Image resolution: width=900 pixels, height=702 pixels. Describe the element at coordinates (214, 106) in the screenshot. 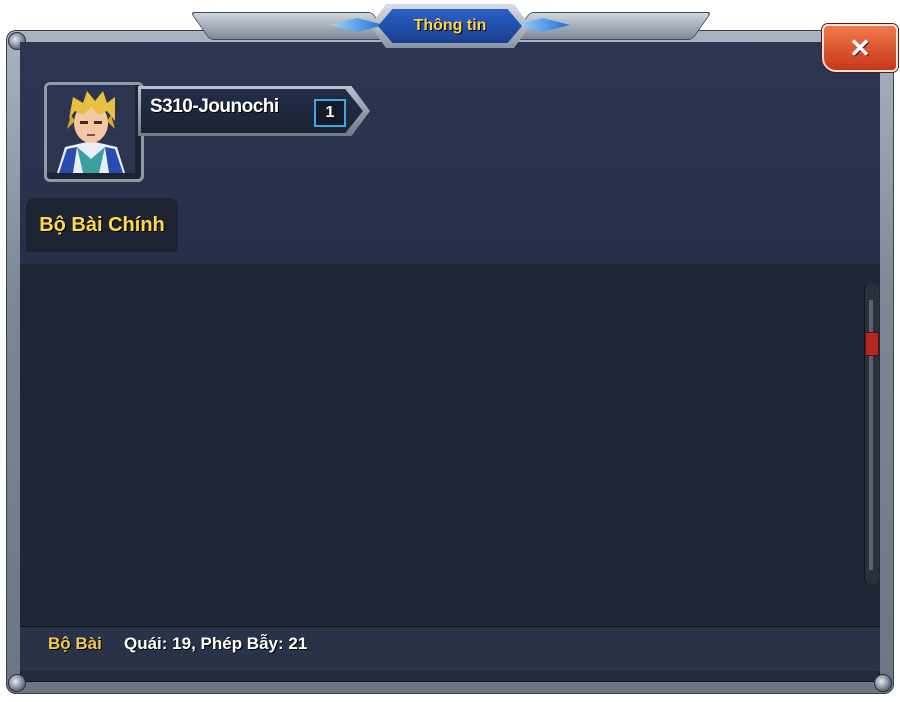

I see `player-name: S310-Jounochi` at that location.